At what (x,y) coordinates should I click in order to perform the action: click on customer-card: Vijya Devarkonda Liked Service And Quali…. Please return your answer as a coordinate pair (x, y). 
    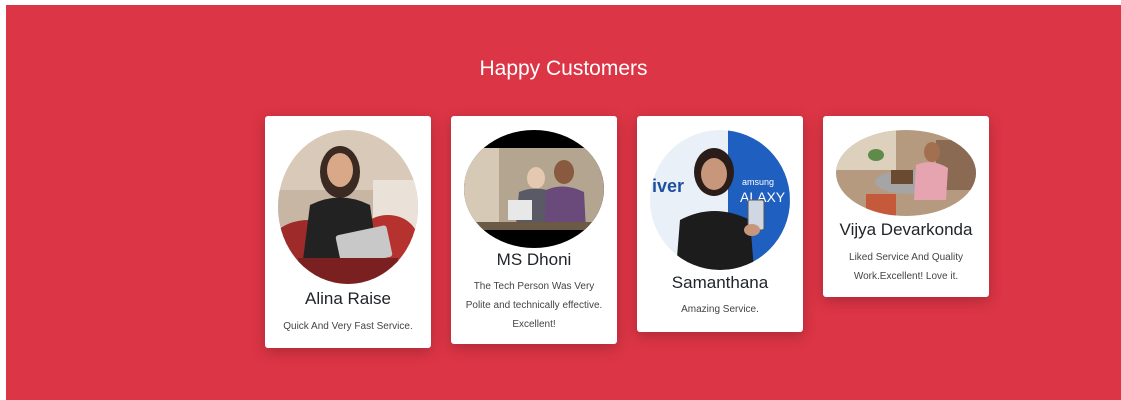
    Looking at the image, I should click on (906, 206).